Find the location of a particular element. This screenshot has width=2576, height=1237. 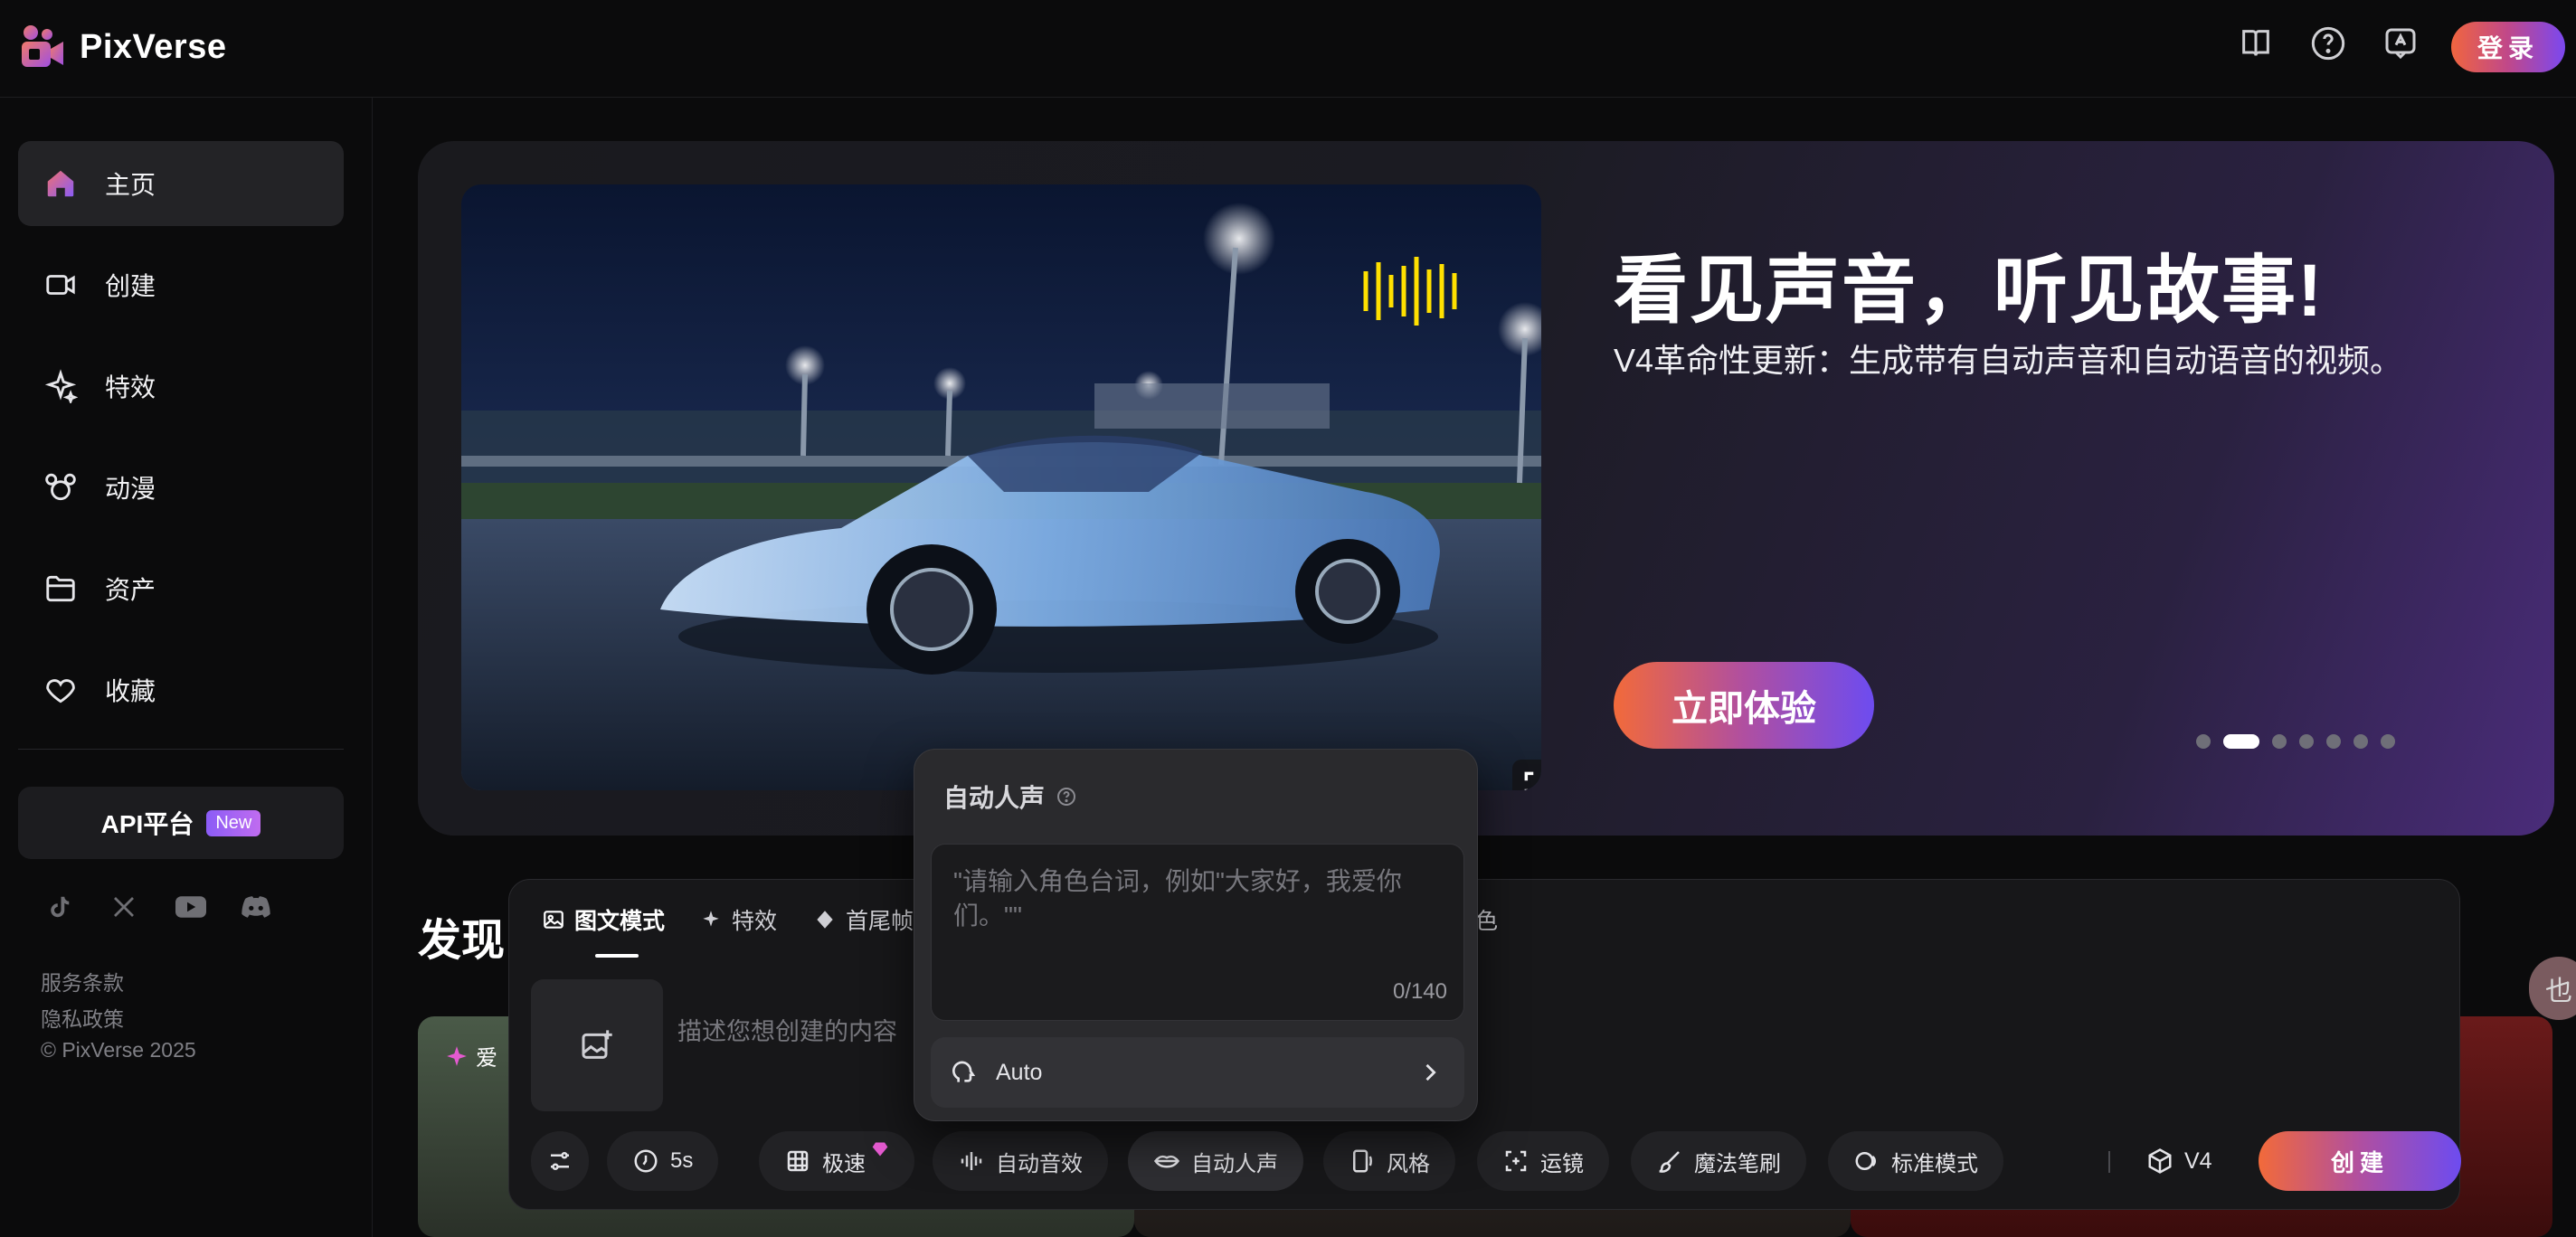

mode-button: 标准模式 is located at coordinates (1915, 1161).